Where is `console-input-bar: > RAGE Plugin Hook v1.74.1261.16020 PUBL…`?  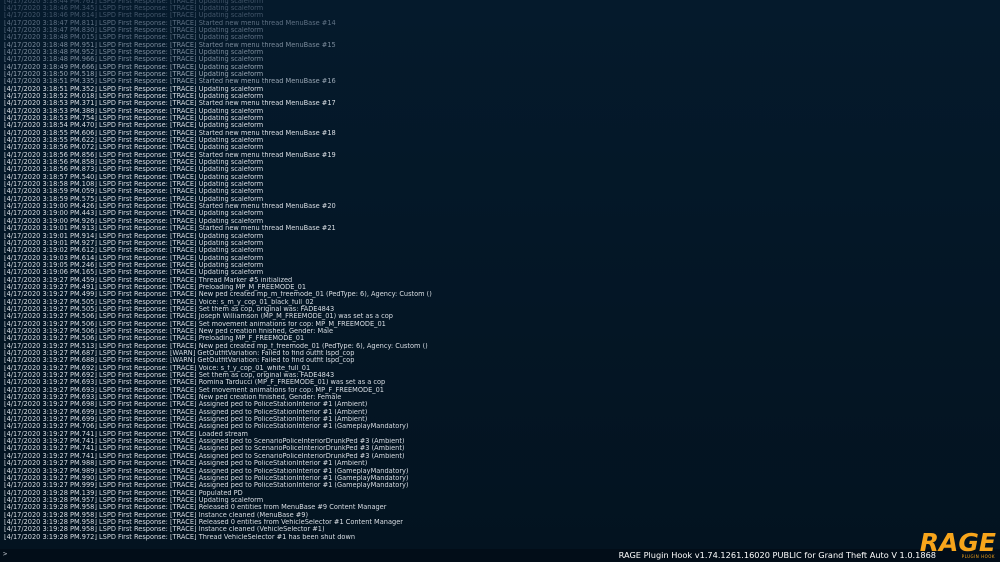
console-input-bar: > RAGE Plugin Hook v1.74.1261.16020 PUBL… is located at coordinates (500, 555).